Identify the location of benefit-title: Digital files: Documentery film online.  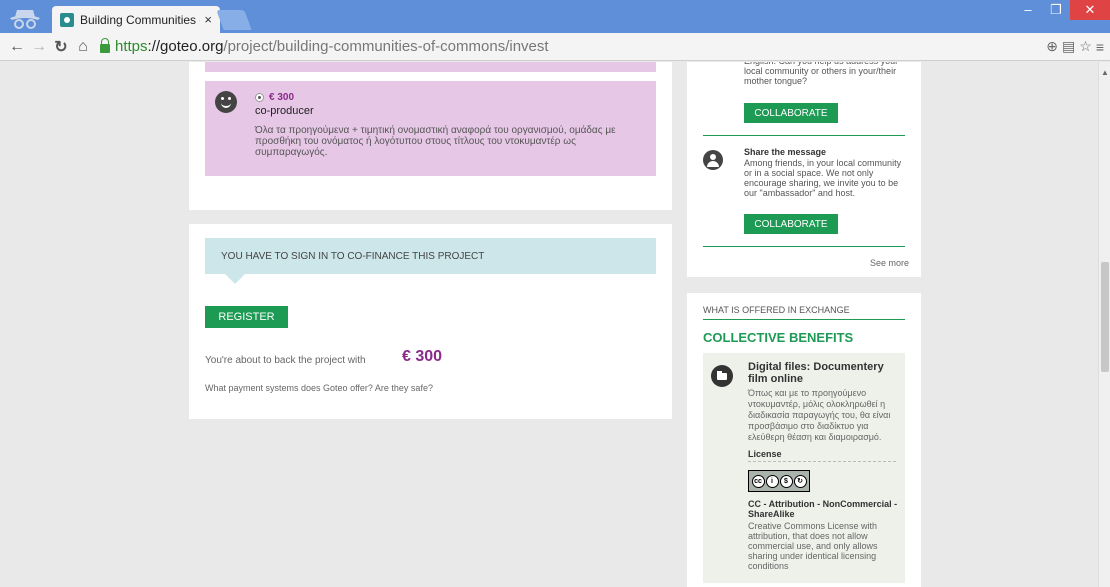
(816, 373).